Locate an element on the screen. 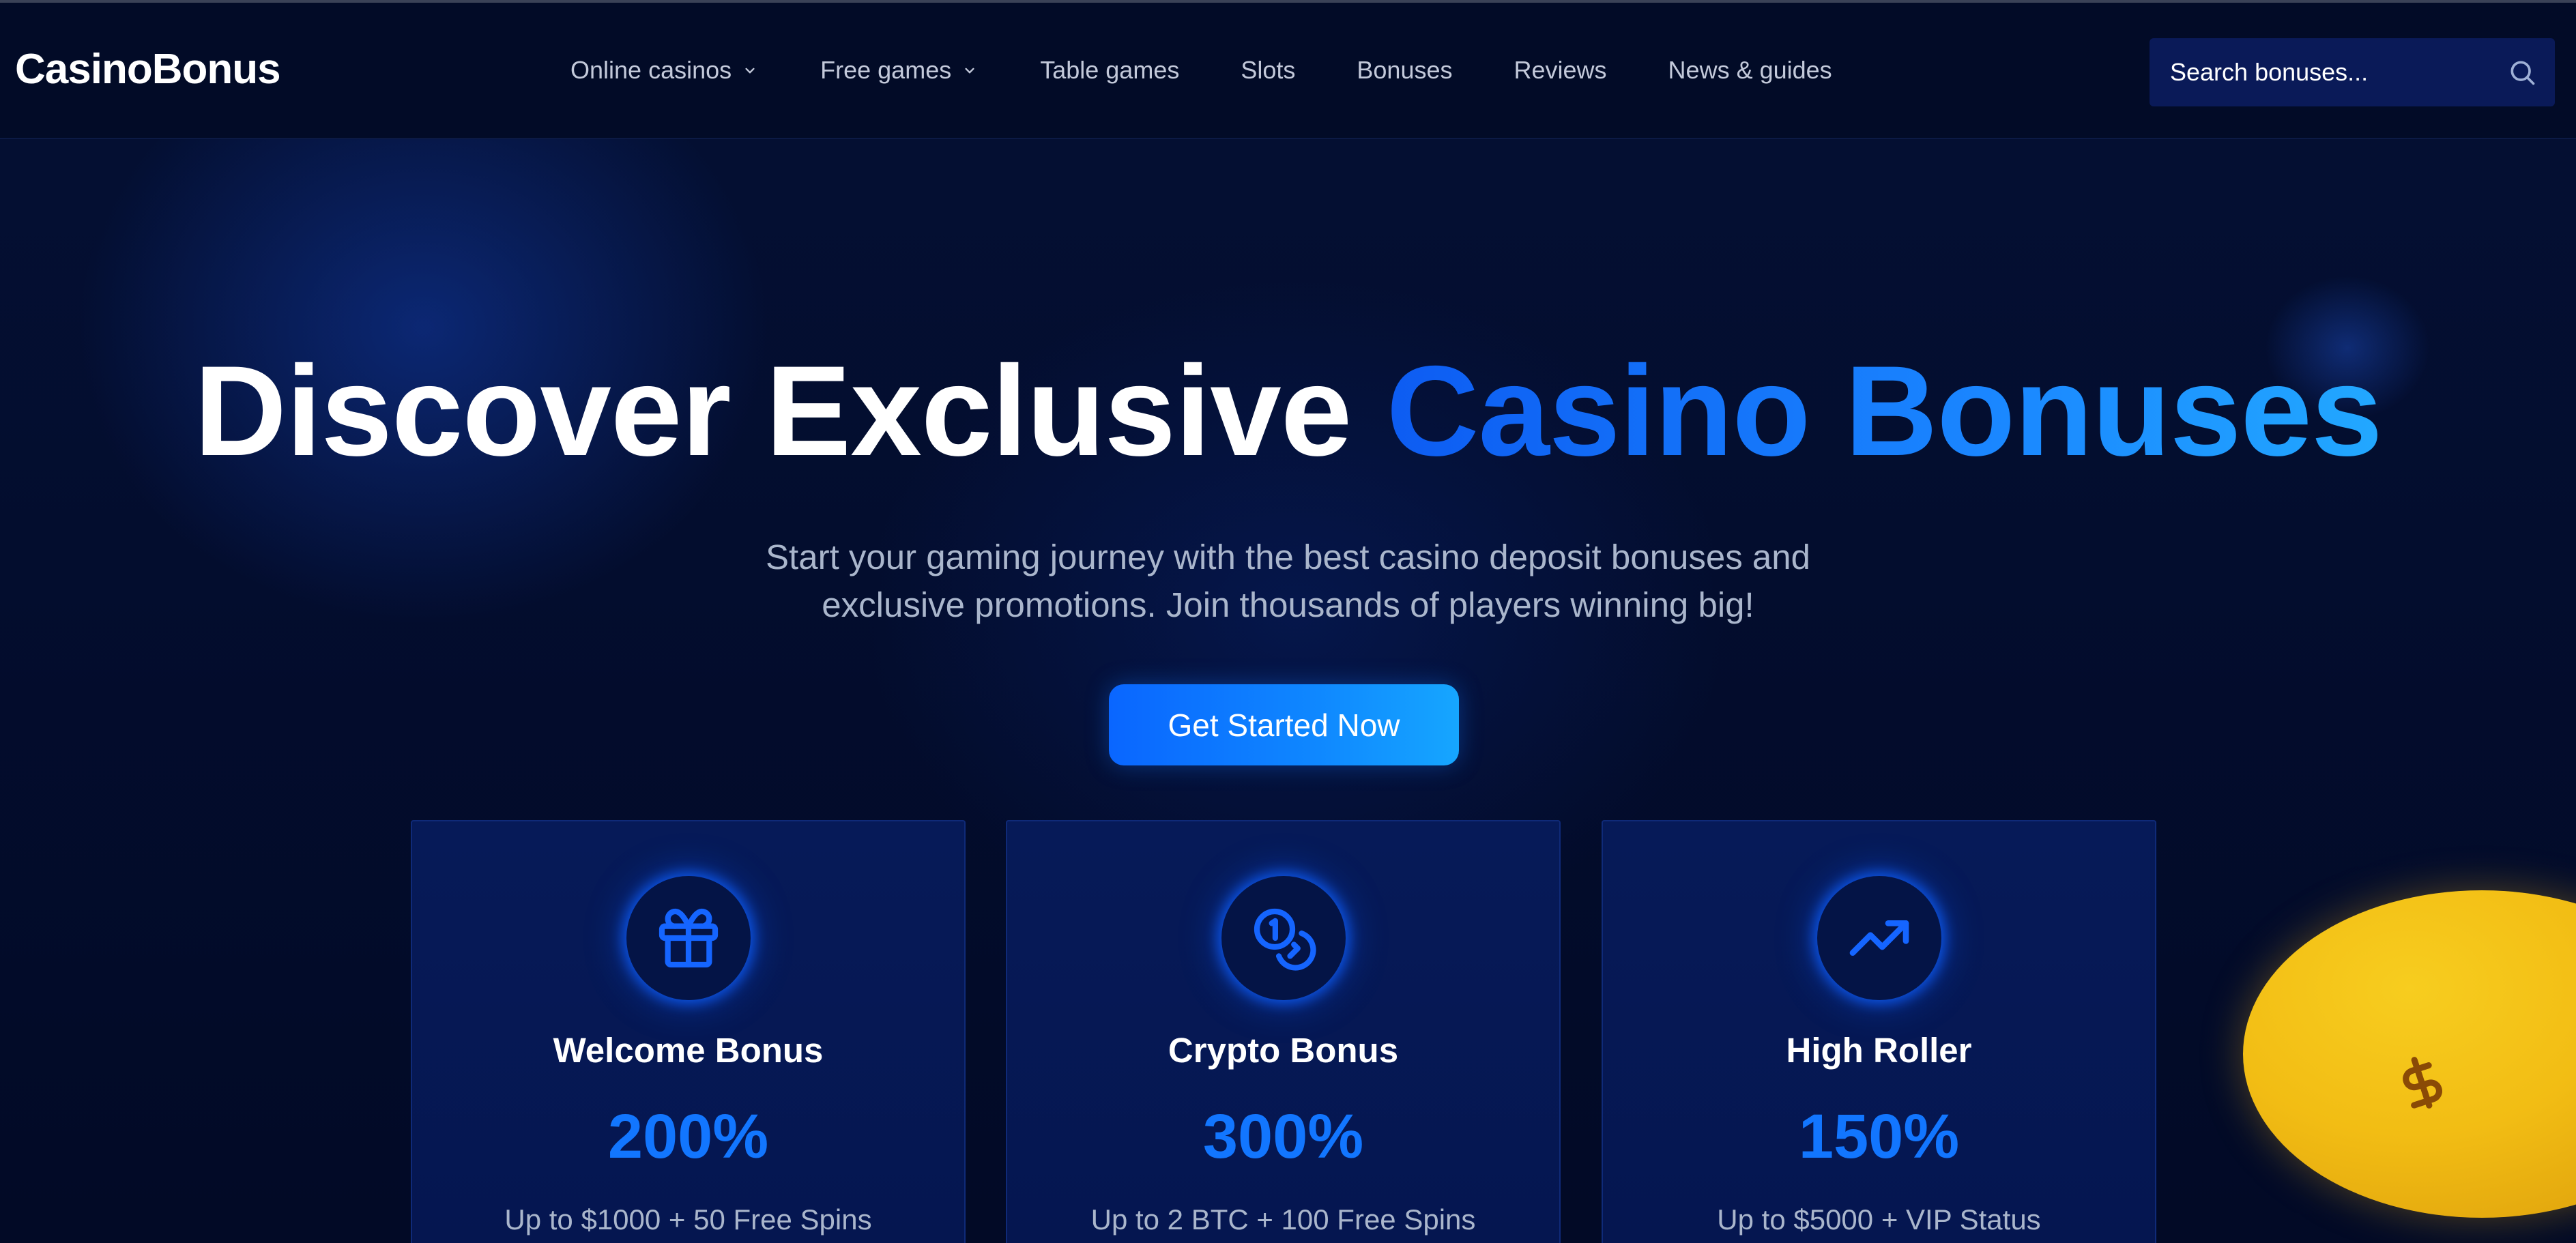 The image size is (2576, 1243). nav-item-free-games: Free games is located at coordinates (899, 70).